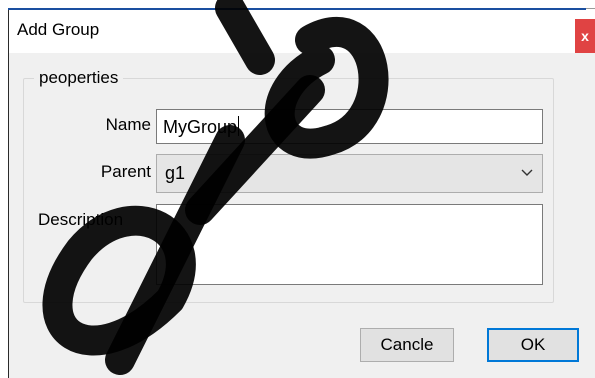 This screenshot has height=378, width=595. What do you see at coordinates (527, 172) in the screenshot?
I see `chevron-down-icon` at bounding box center [527, 172].